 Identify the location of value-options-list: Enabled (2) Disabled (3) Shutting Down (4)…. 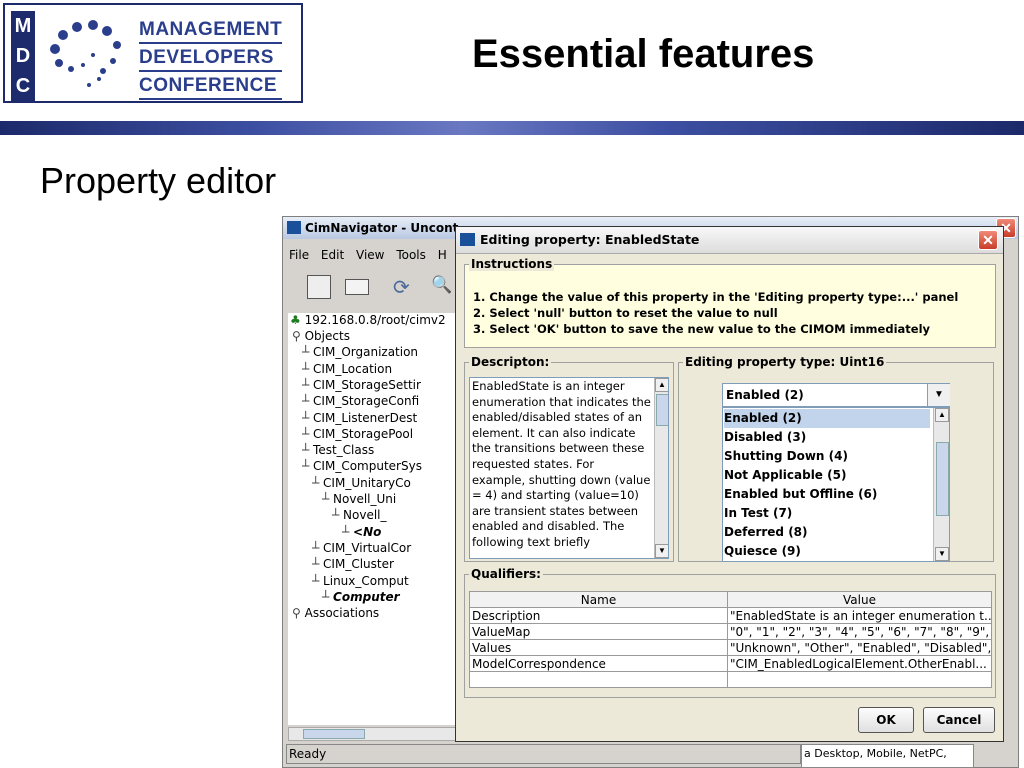
(836, 484).